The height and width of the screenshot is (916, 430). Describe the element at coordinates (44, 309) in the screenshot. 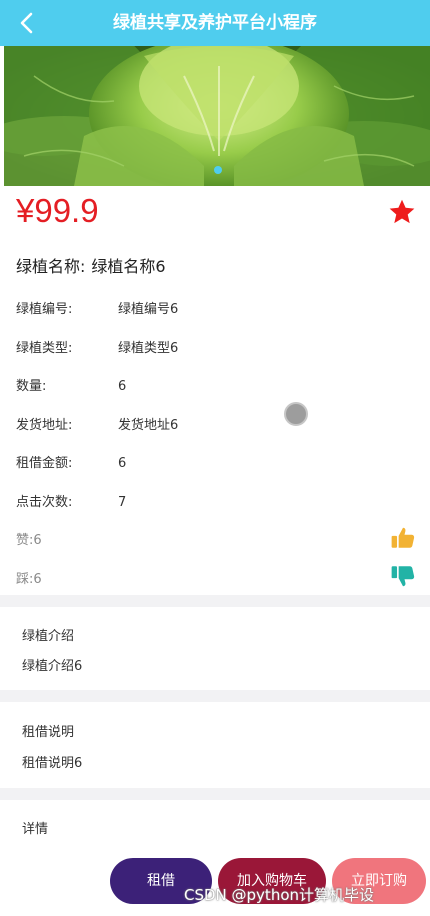

I see `field-label: 绿植编号:` at that location.